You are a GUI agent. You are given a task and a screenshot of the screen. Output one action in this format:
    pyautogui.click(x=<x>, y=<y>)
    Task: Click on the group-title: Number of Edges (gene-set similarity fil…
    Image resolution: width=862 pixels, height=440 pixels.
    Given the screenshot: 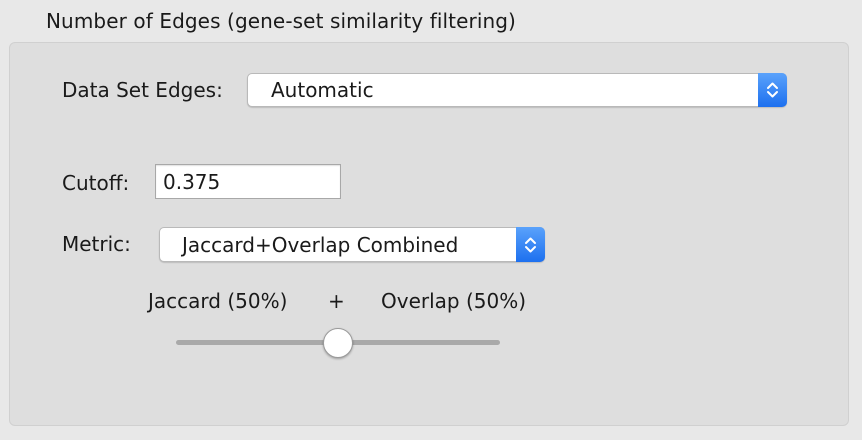 What is the action you would take?
    pyautogui.click(x=281, y=21)
    